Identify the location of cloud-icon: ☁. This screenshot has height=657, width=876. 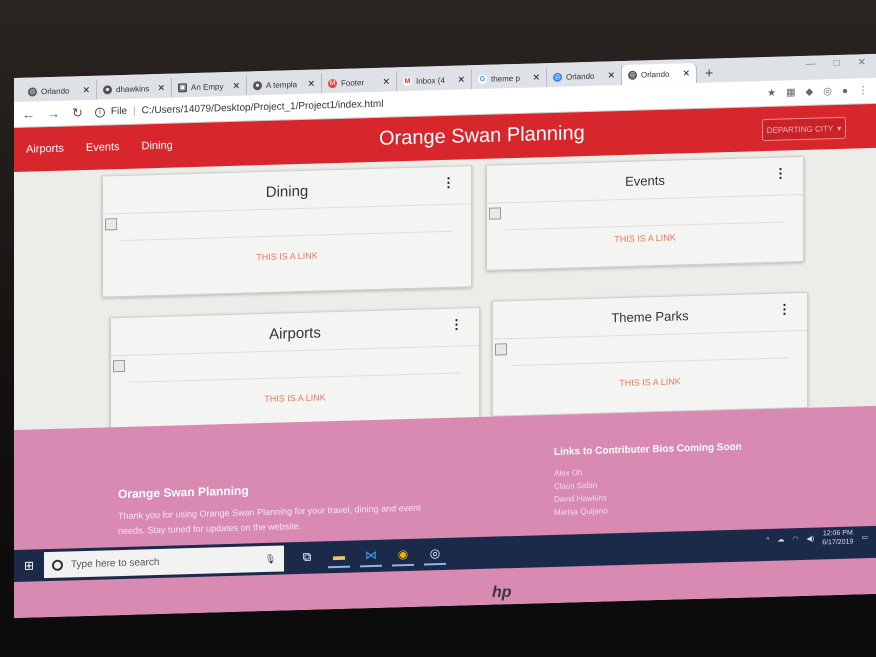
(780, 539).